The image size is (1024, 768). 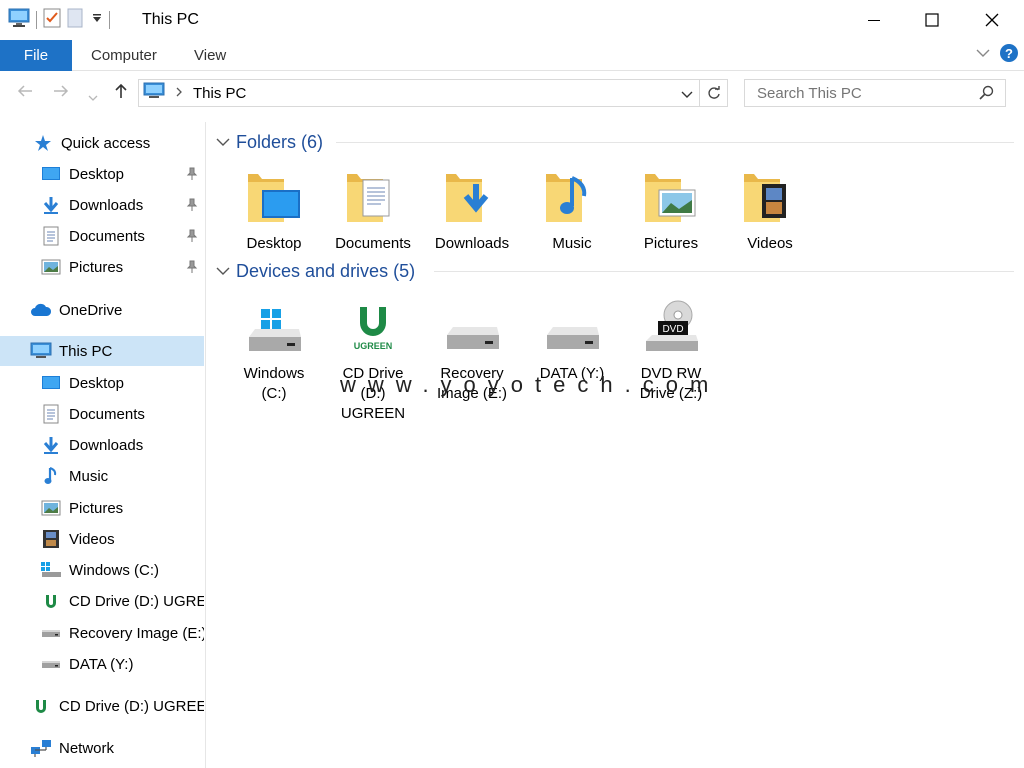 What do you see at coordinates (102, 539) in the screenshot?
I see `sidebar-item-videos: Videos` at bounding box center [102, 539].